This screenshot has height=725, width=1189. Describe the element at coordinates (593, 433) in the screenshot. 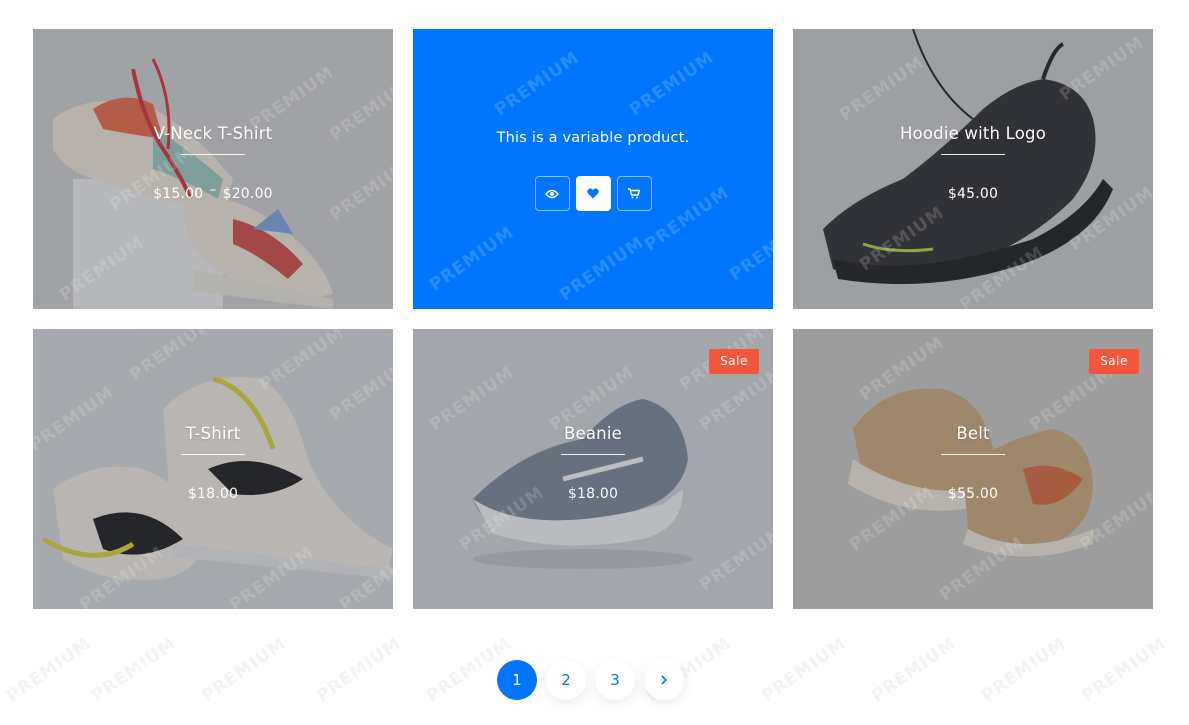

I see `product-title: Beanie` at that location.